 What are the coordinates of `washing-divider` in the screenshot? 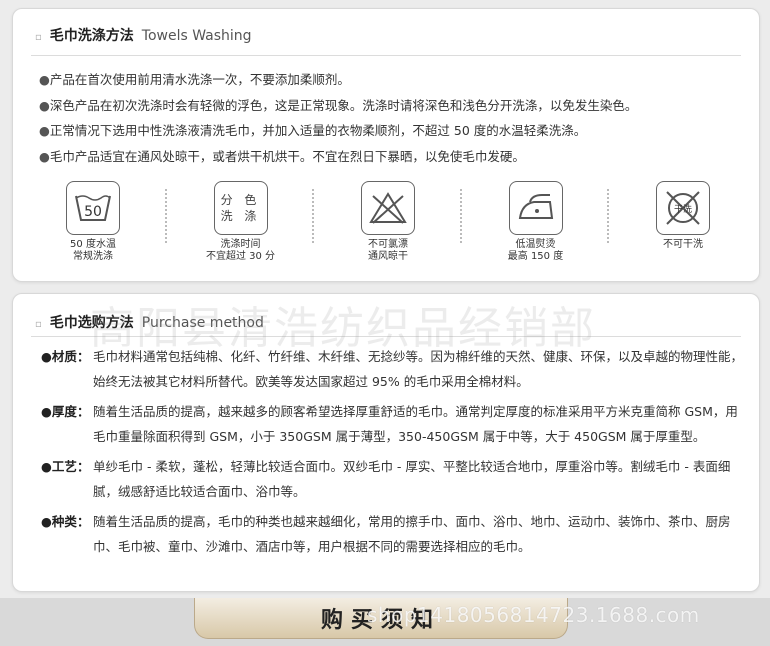 It's located at (386, 55).